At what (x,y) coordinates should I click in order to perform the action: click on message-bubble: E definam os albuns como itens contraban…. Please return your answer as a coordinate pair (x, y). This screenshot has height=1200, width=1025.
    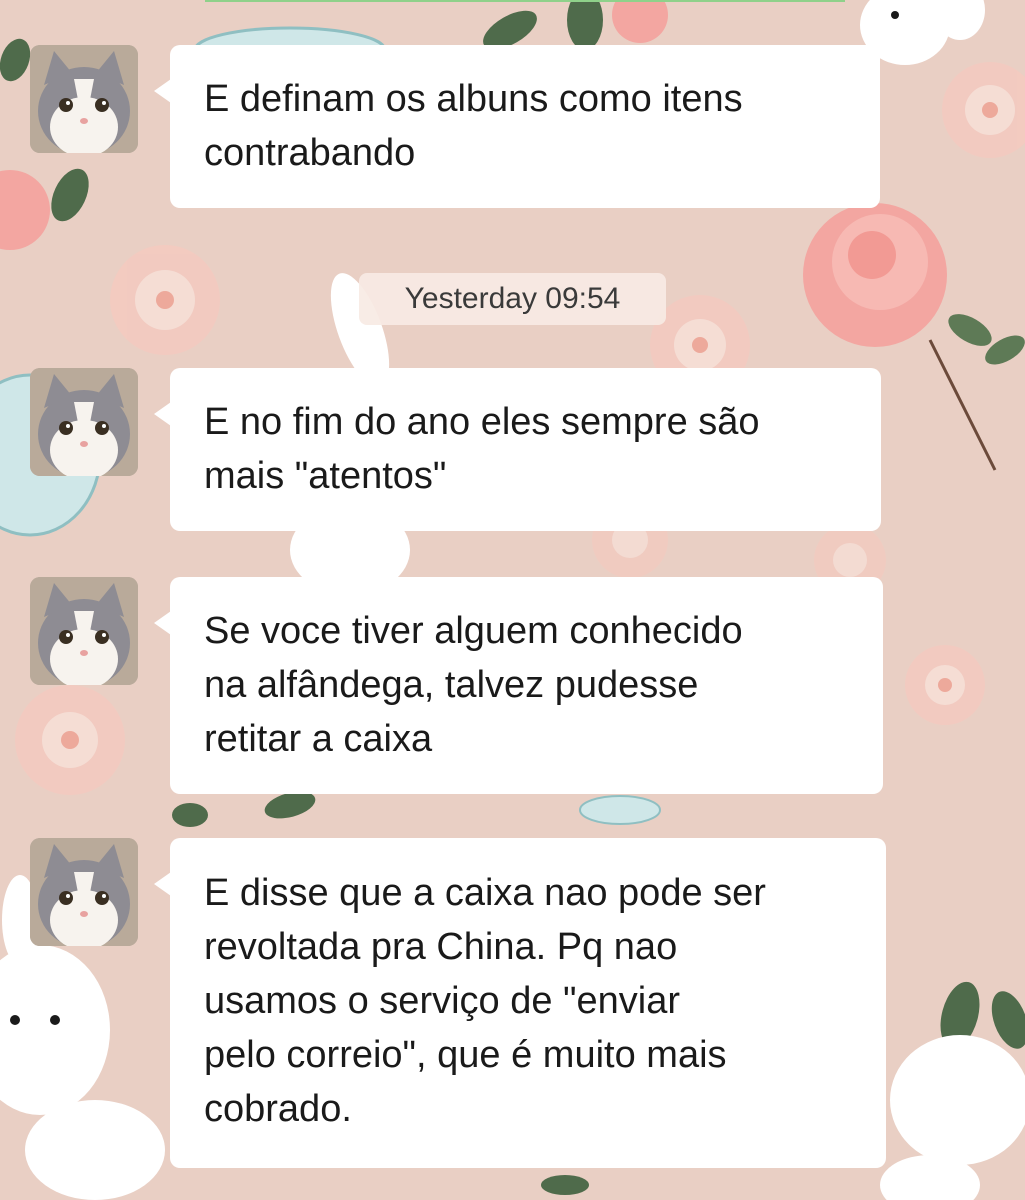
    Looking at the image, I should click on (517, 126).